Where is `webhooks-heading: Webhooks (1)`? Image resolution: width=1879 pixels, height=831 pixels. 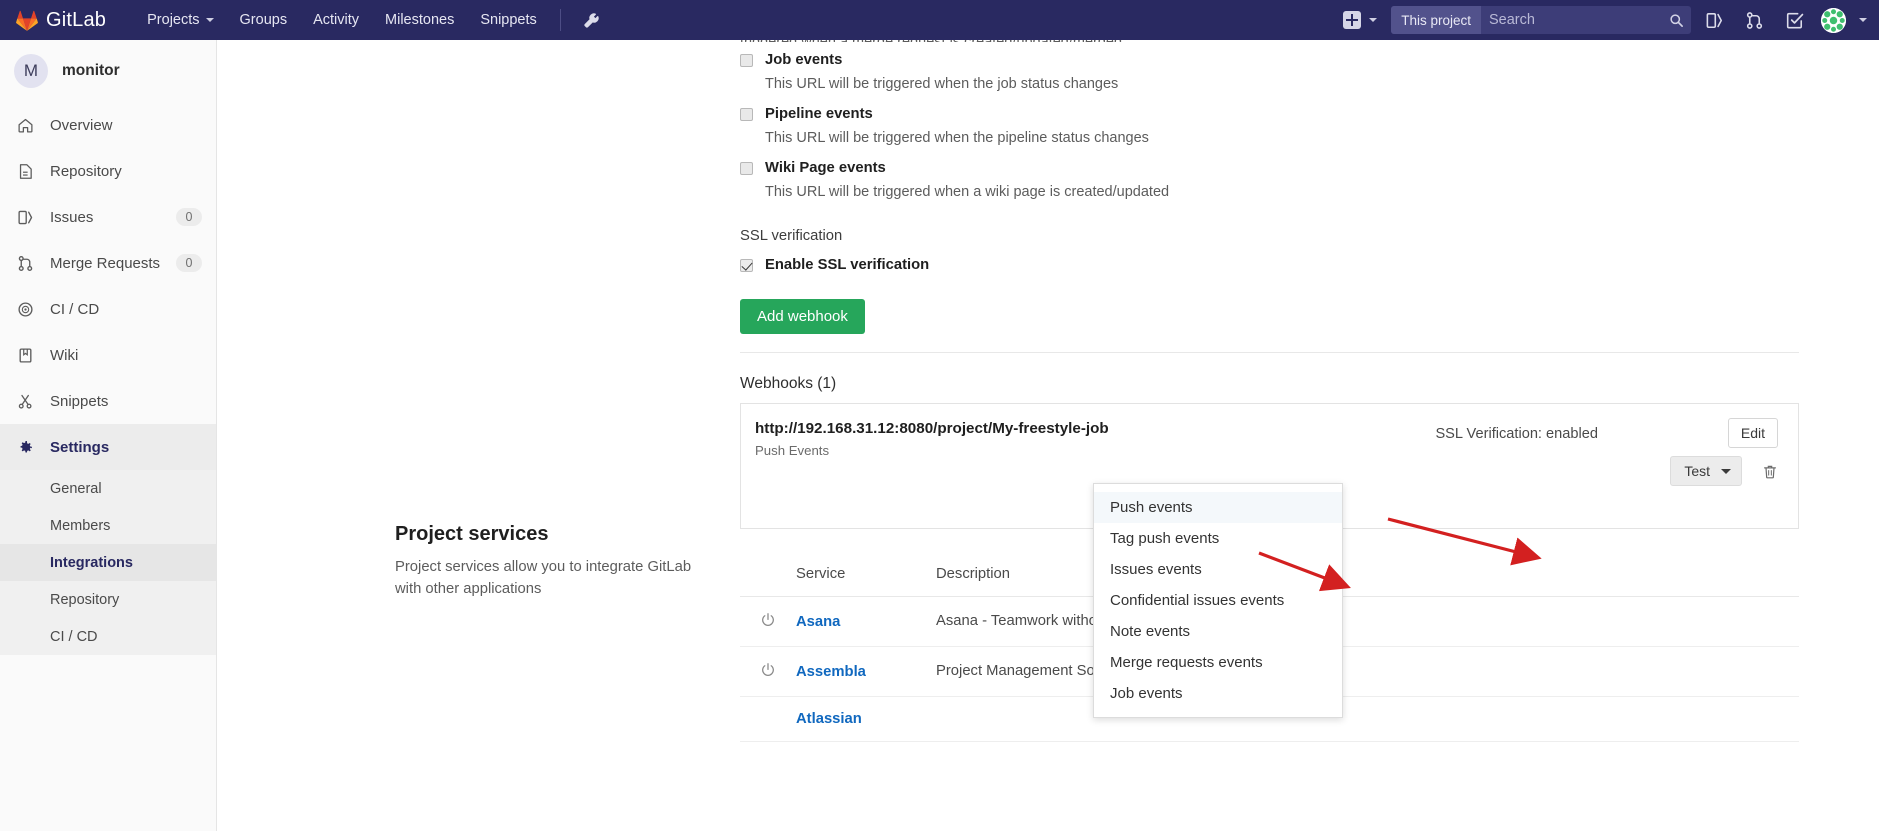
webhooks-heading: Webhooks (1) is located at coordinates (788, 383).